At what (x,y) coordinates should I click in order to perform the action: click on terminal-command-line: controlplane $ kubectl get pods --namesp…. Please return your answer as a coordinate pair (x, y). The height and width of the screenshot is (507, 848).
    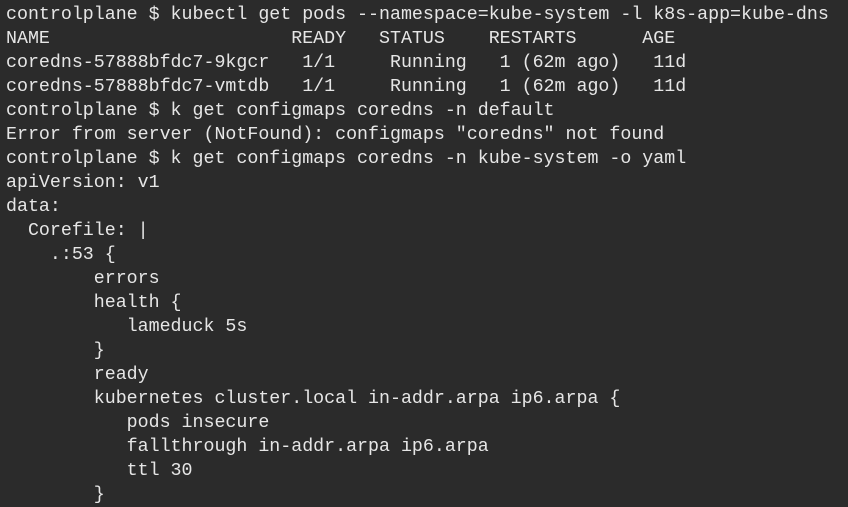
    Looking at the image, I should click on (417, 15).